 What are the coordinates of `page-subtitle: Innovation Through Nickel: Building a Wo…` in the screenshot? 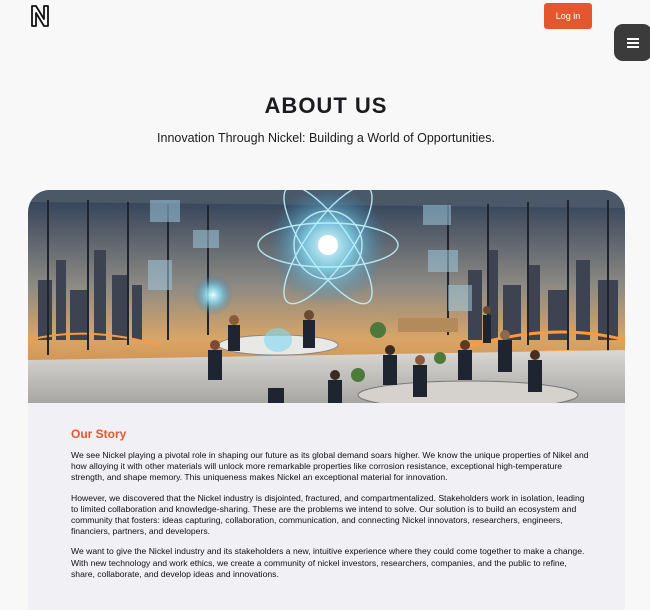 It's located at (326, 138).